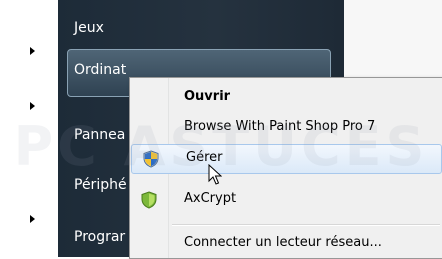  What do you see at coordinates (151, 159) in the screenshot?
I see `shield-icon` at bounding box center [151, 159].